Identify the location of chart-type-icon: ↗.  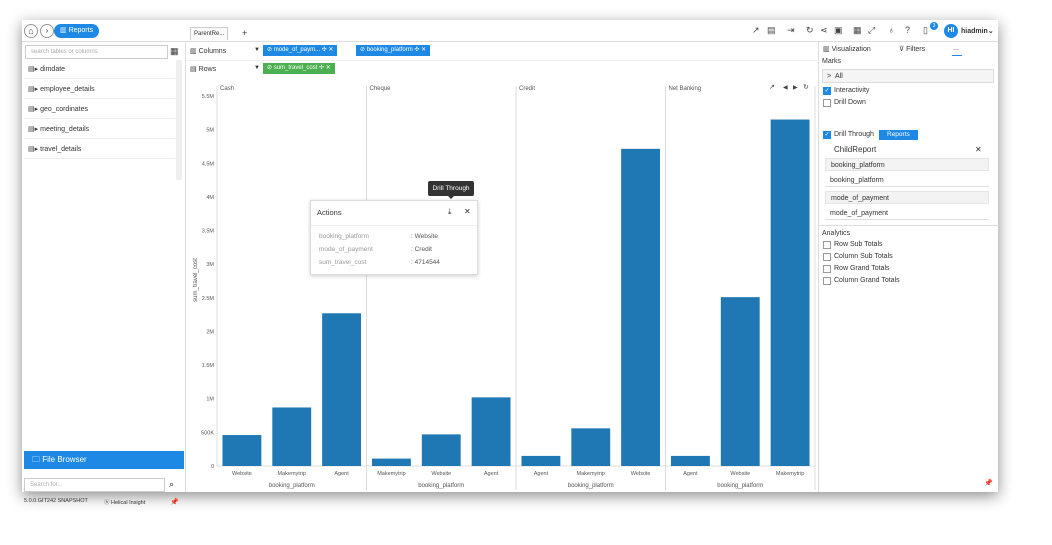
(756, 30).